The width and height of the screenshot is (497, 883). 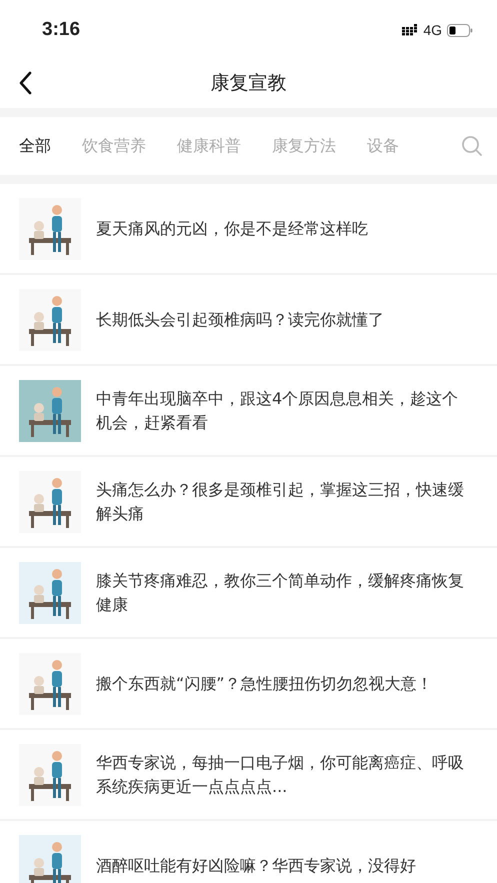 I want to click on article-title: 长期低头会引起颈椎病吗？读完你就懂了, so click(x=240, y=319).